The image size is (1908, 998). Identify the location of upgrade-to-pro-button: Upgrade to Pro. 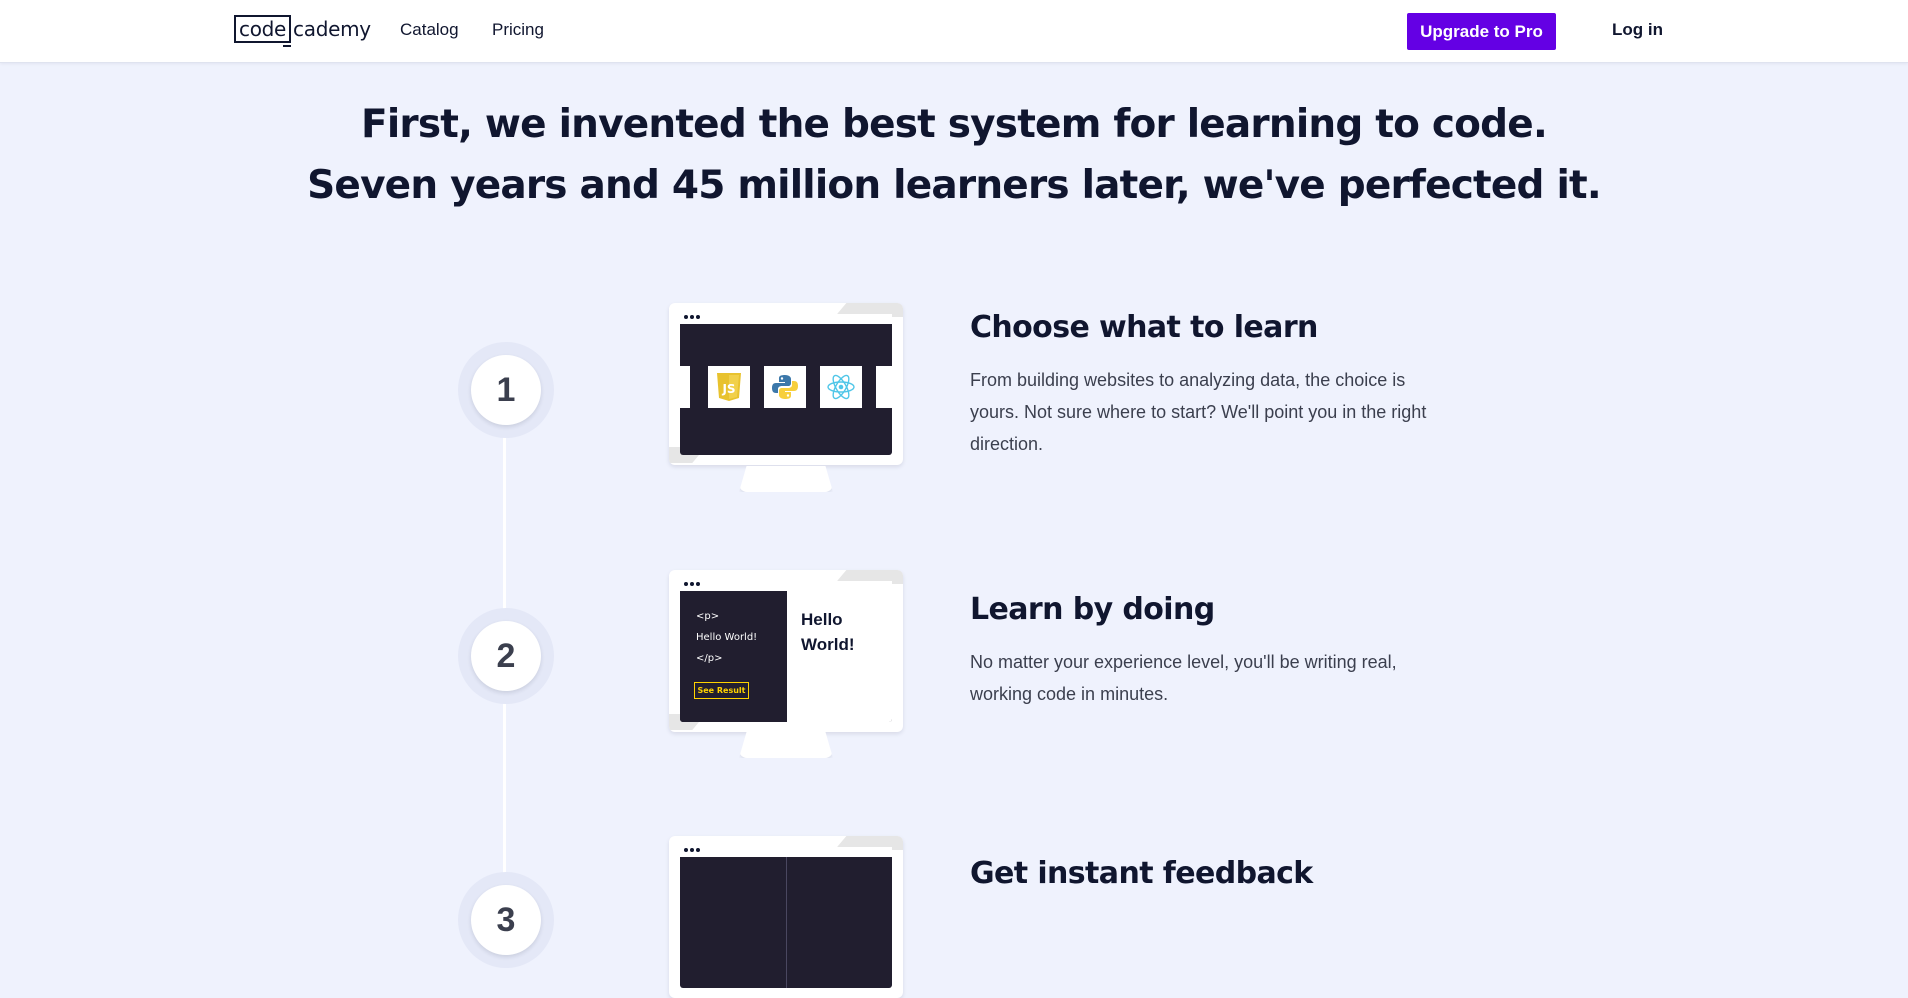
(1481, 31).